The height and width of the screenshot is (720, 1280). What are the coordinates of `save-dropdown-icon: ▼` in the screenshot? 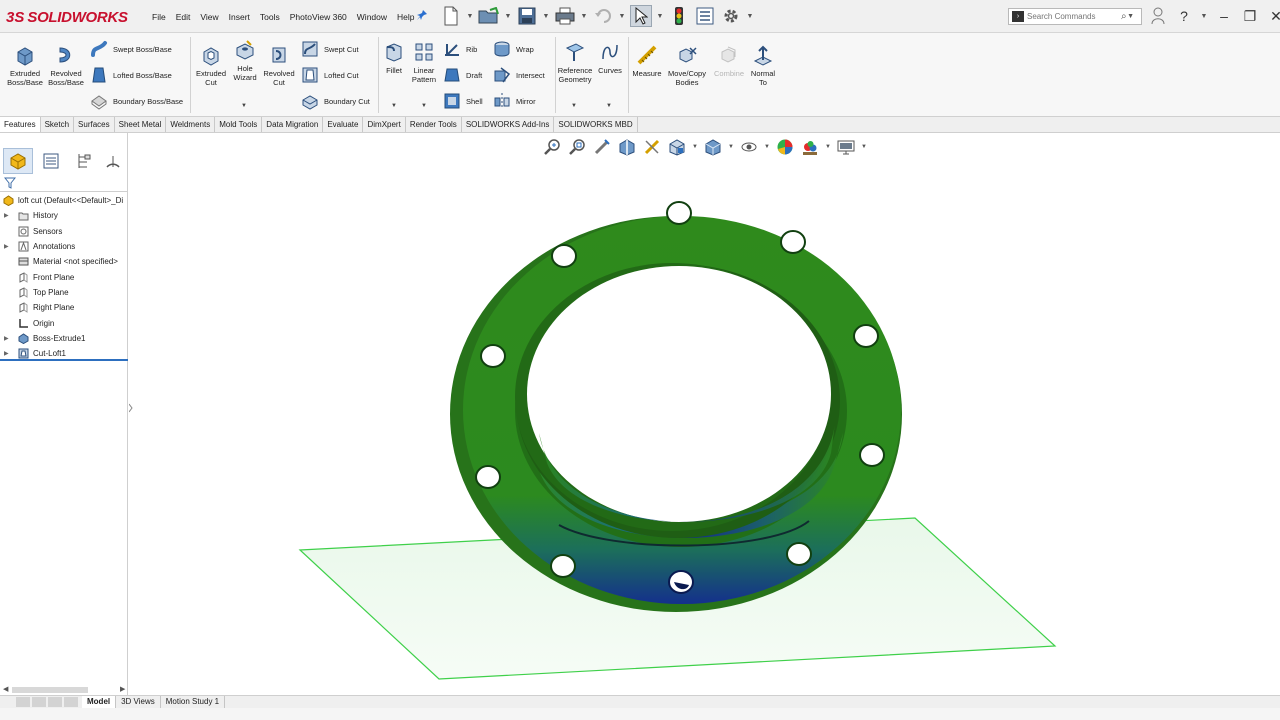 It's located at (546, 16).